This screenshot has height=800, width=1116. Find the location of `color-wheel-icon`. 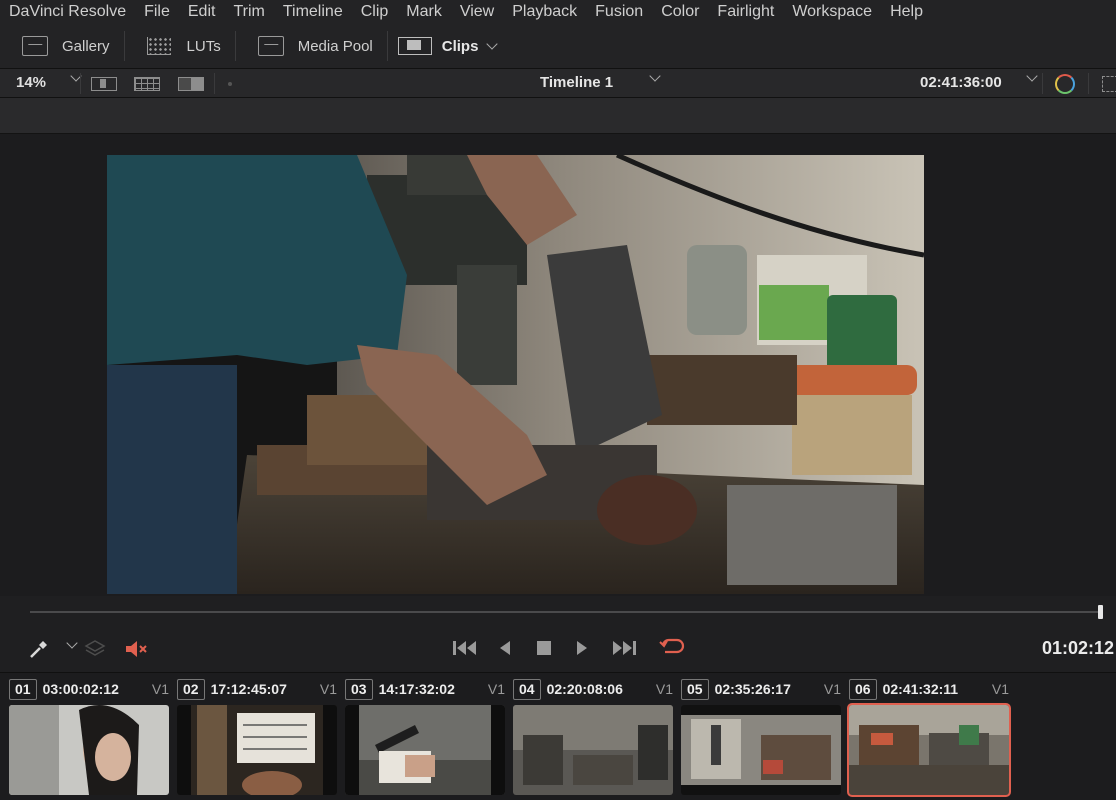

color-wheel-icon is located at coordinates (1065, 84).